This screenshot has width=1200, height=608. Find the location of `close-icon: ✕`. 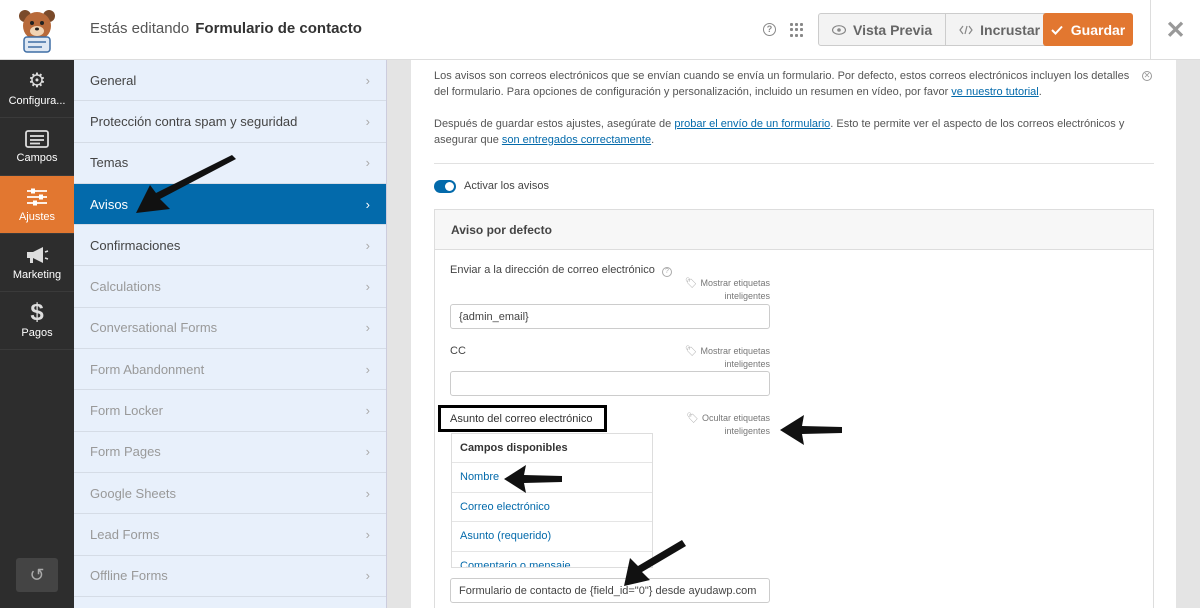

close-icon: ✕ is located at coordinates (1175, 30).